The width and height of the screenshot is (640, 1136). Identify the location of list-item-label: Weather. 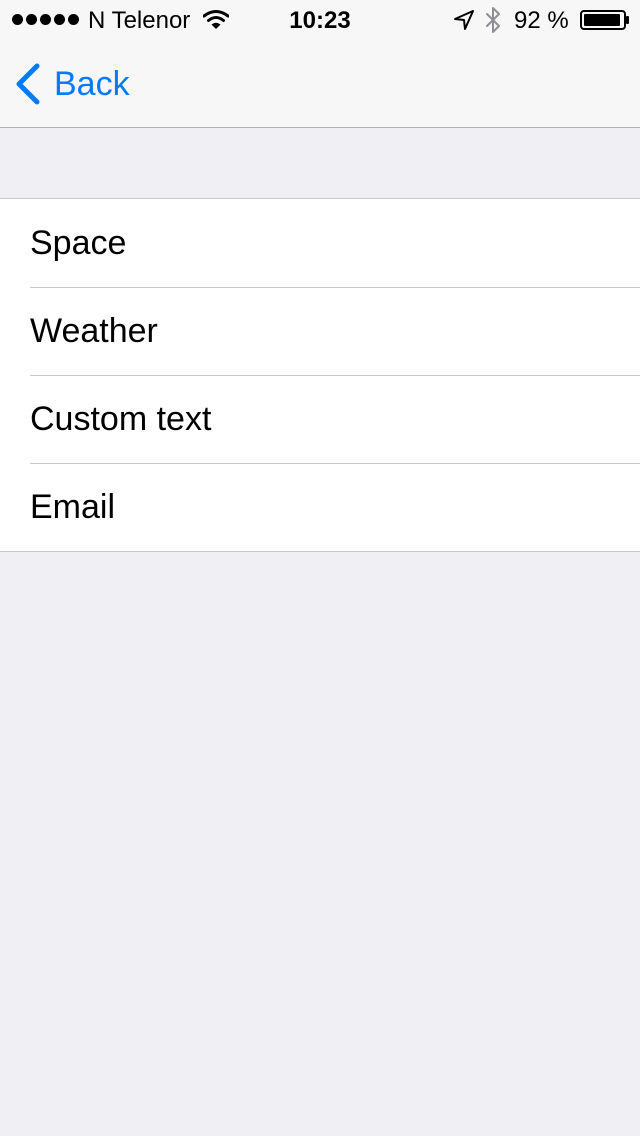
(94, 330).